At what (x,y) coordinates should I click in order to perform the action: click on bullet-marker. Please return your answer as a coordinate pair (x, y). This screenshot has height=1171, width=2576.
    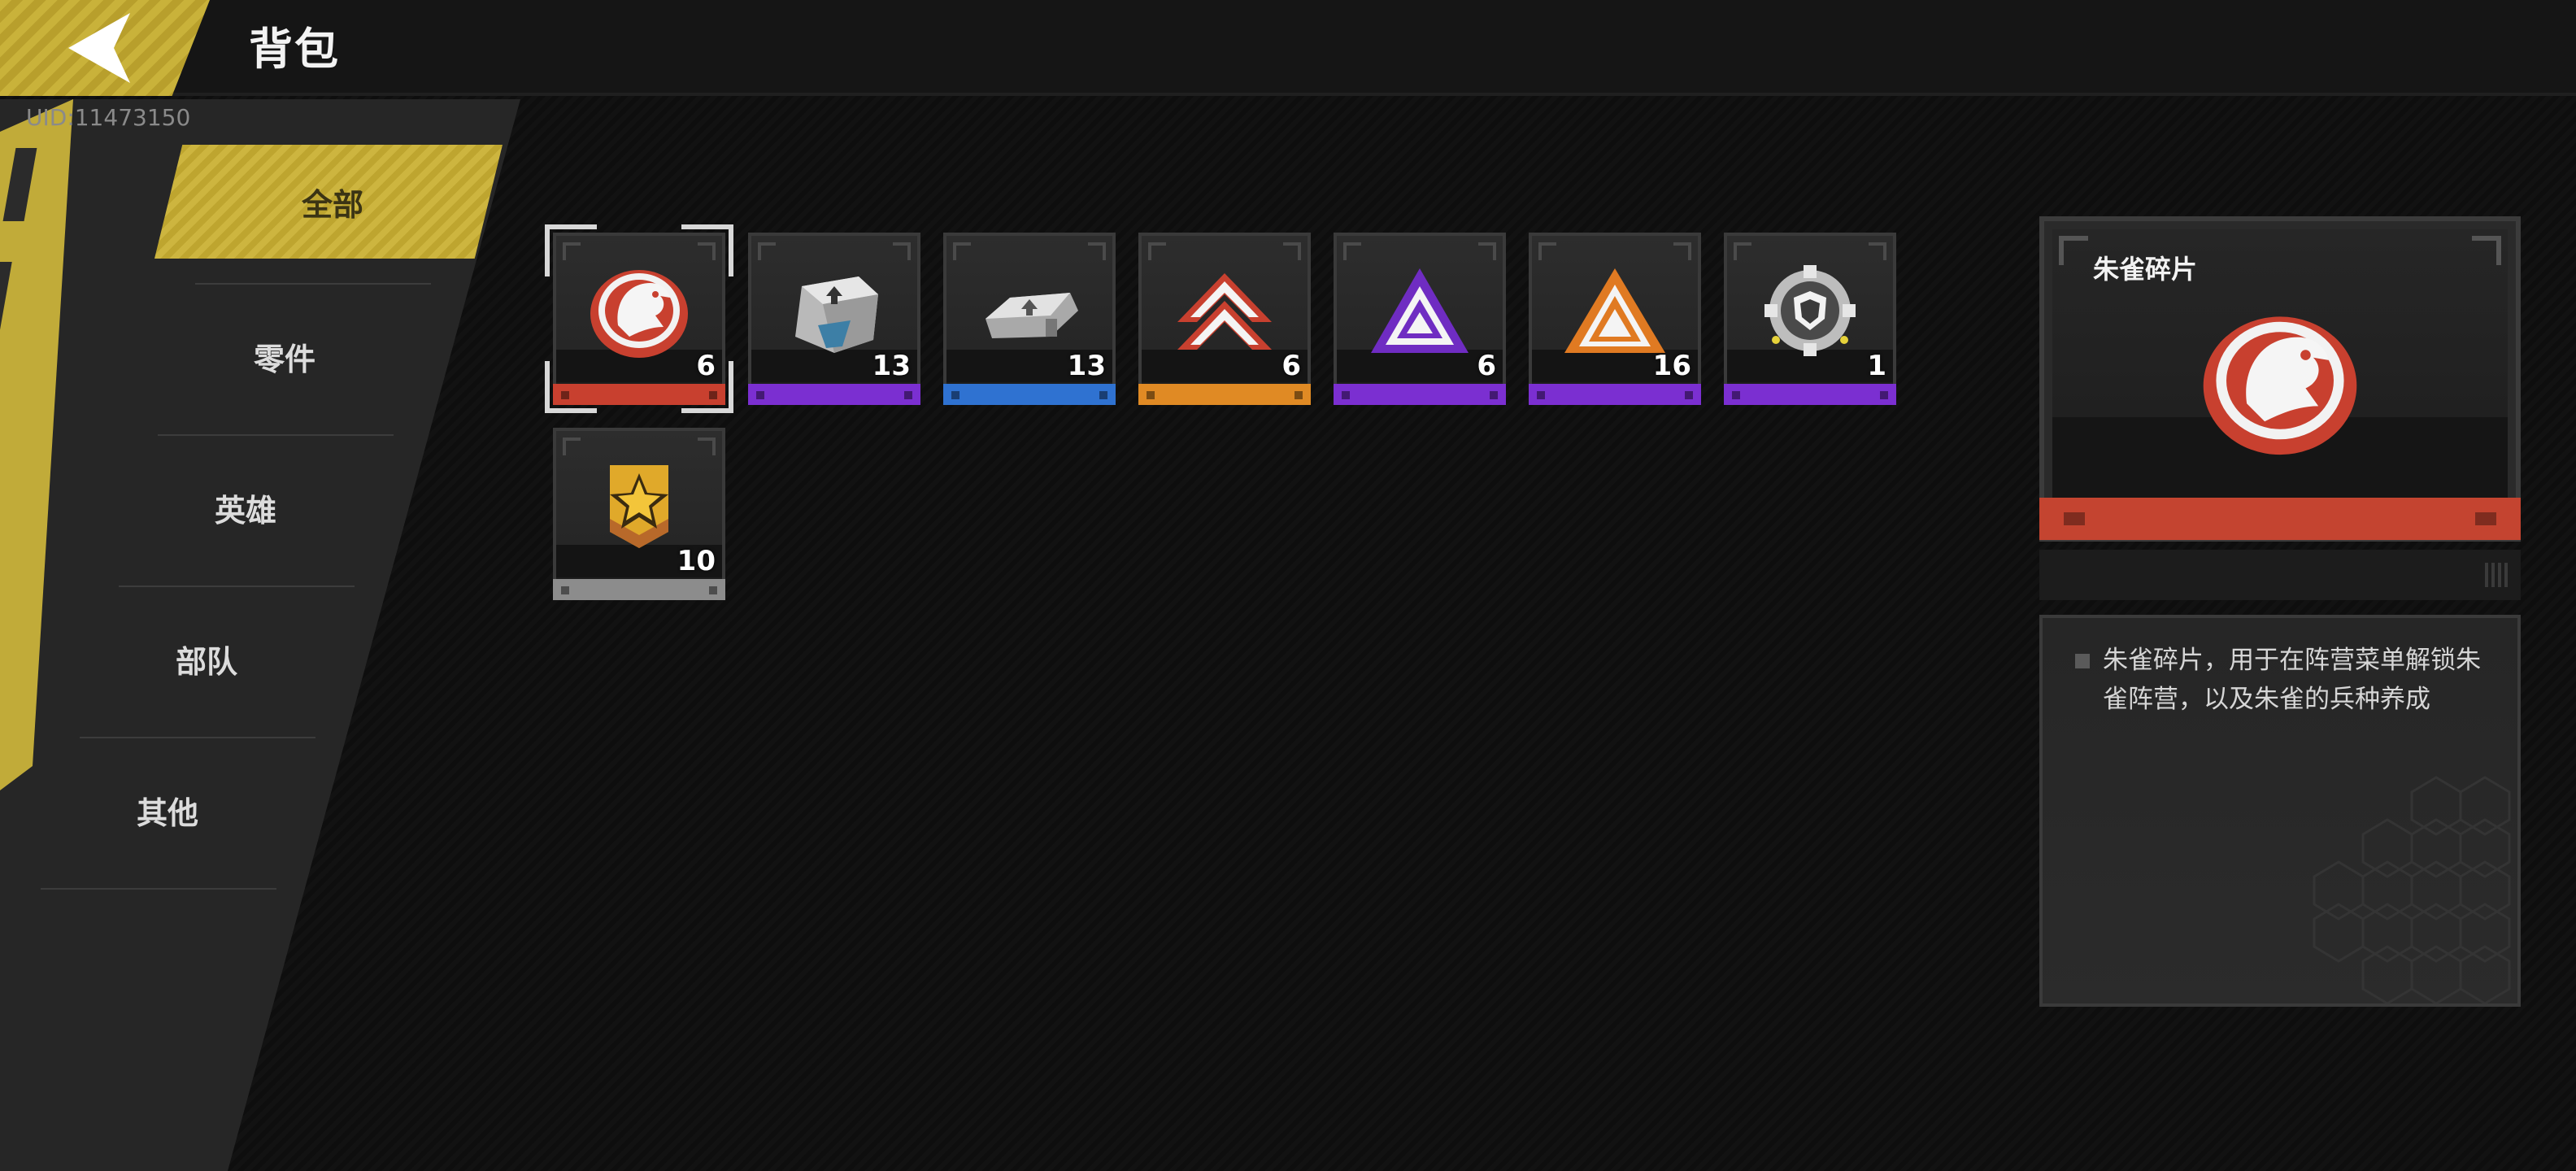
    Looking at the image, I should click on (2083, 661).